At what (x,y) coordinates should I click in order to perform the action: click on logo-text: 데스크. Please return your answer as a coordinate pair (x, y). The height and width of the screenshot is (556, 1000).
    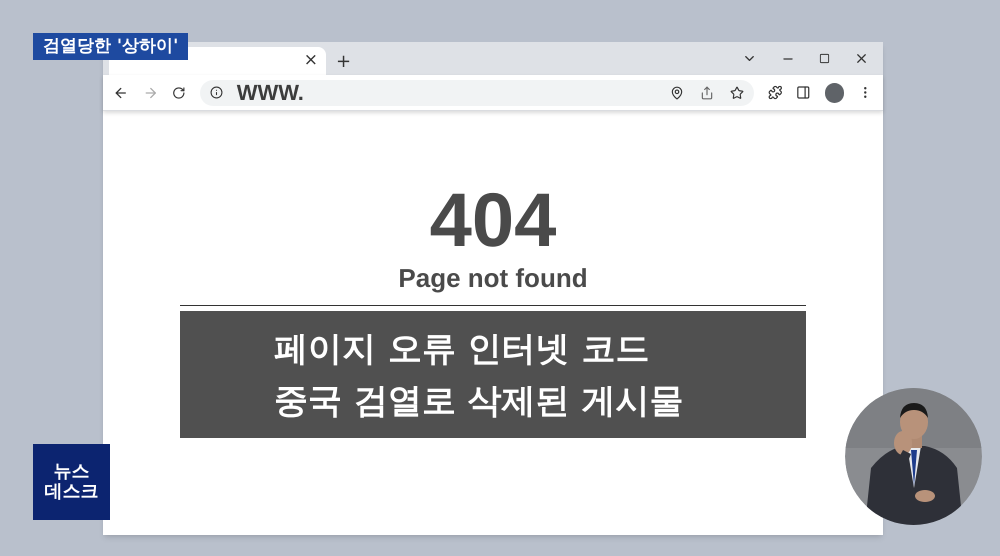
    Looking at the image, I should click on (71, 492).